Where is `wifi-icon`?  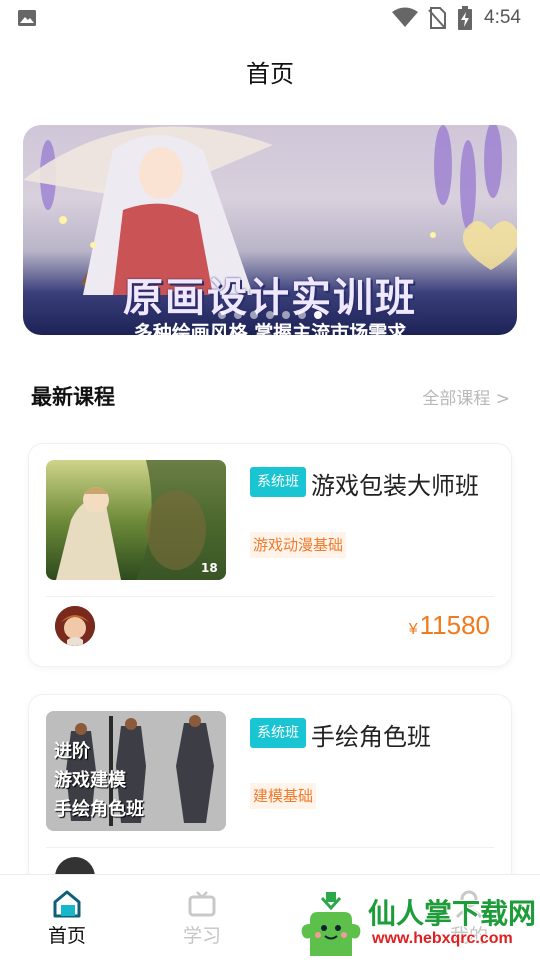
wifi-icon is located at coordinates (405, 17).